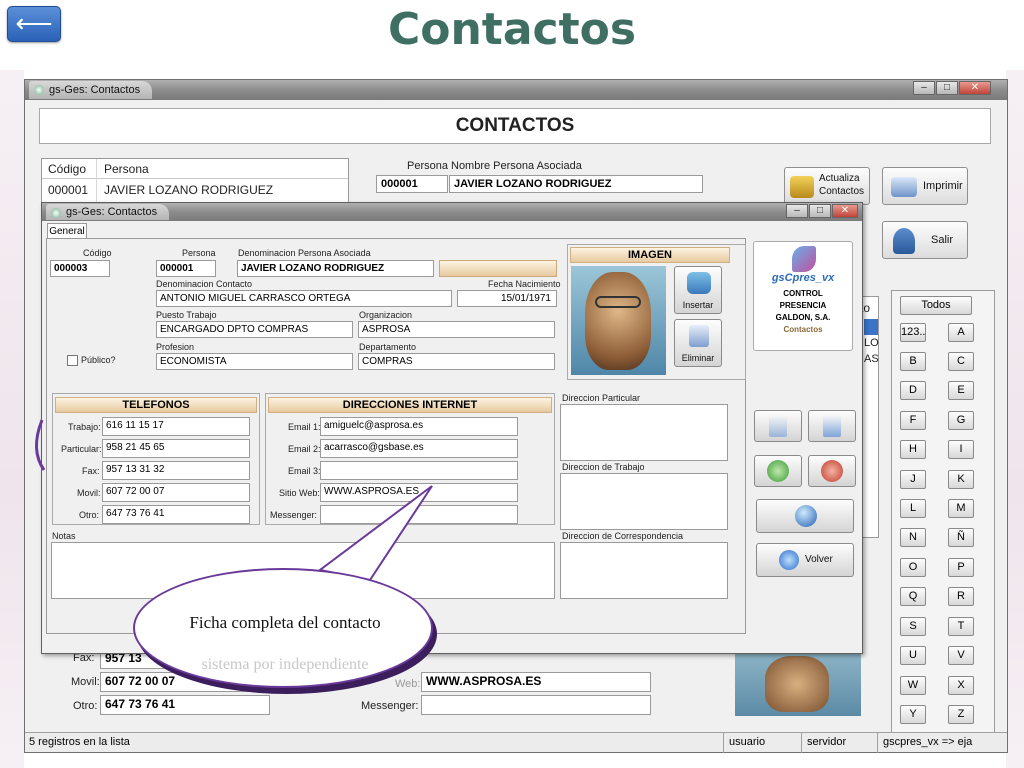  Describe the element at coordinates (723, 743) in the screenshot. I see `status-separator` at that location.